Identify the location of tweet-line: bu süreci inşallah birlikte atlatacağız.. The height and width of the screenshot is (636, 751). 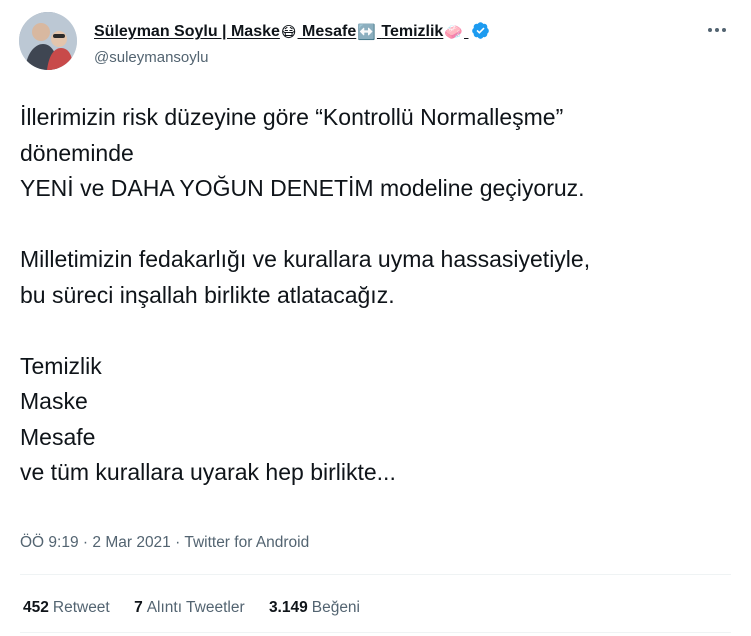
(207, 294).